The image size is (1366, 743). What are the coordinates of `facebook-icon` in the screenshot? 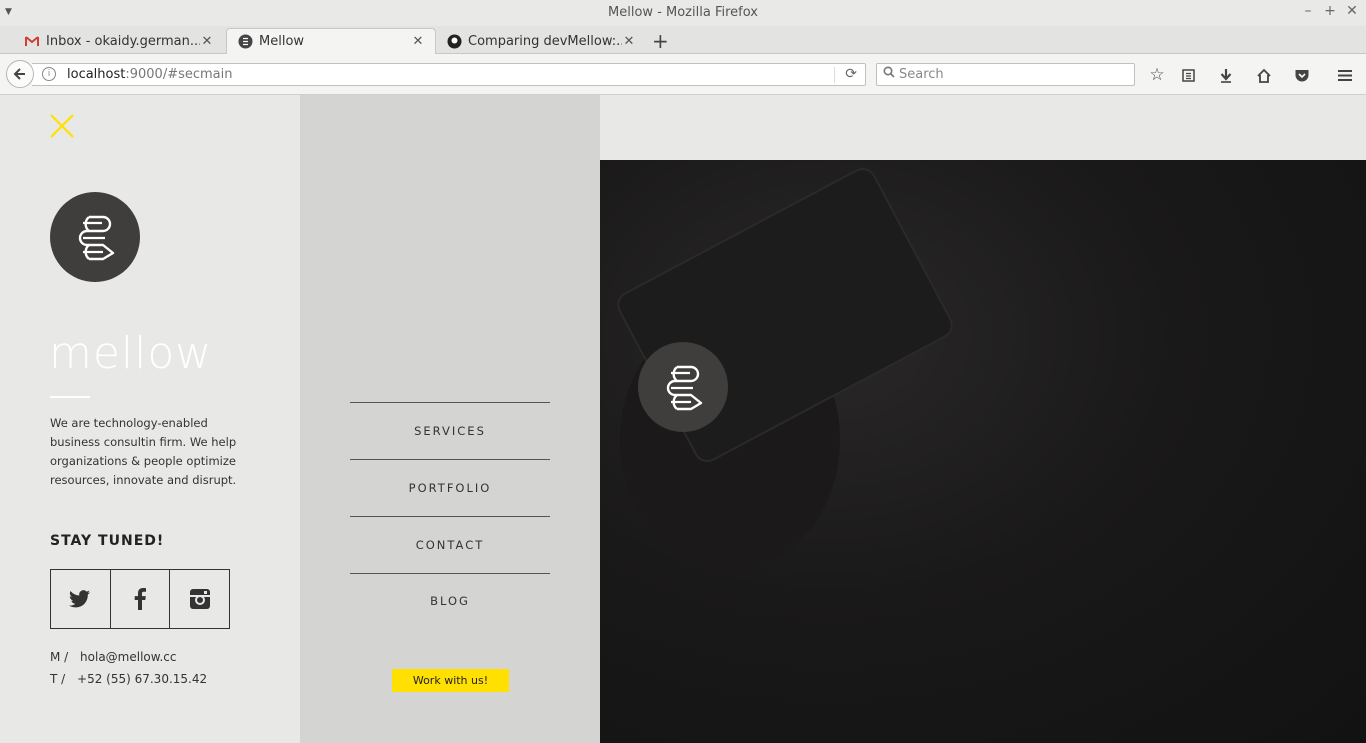 It's located at (140, 599).